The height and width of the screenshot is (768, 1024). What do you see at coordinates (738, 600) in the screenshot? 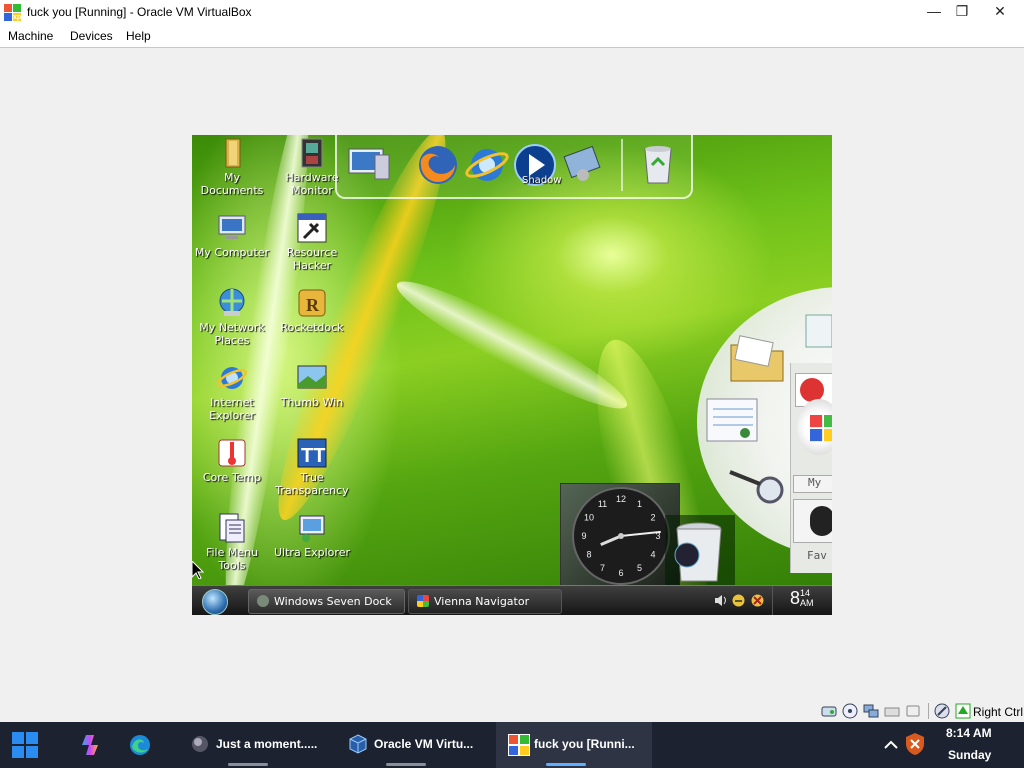
I see `tray-app-icon` at bounding box center [738, 600].